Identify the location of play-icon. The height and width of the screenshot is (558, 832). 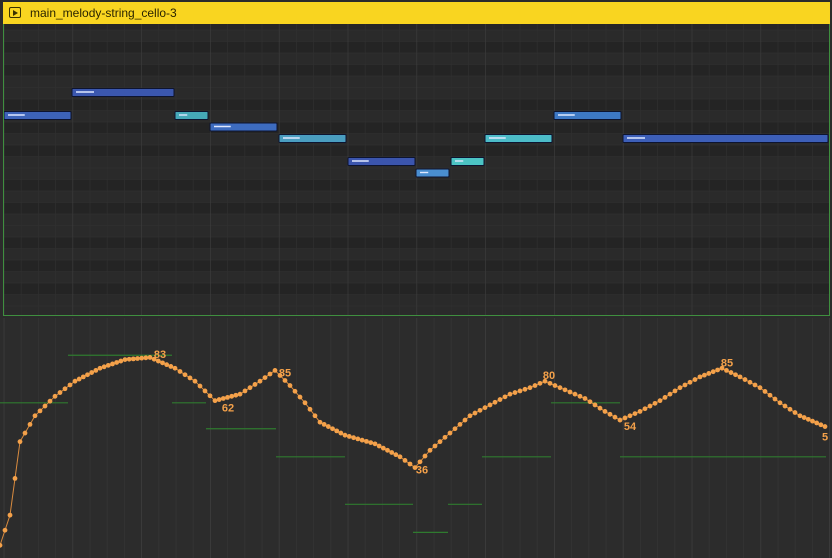
(15, 12).